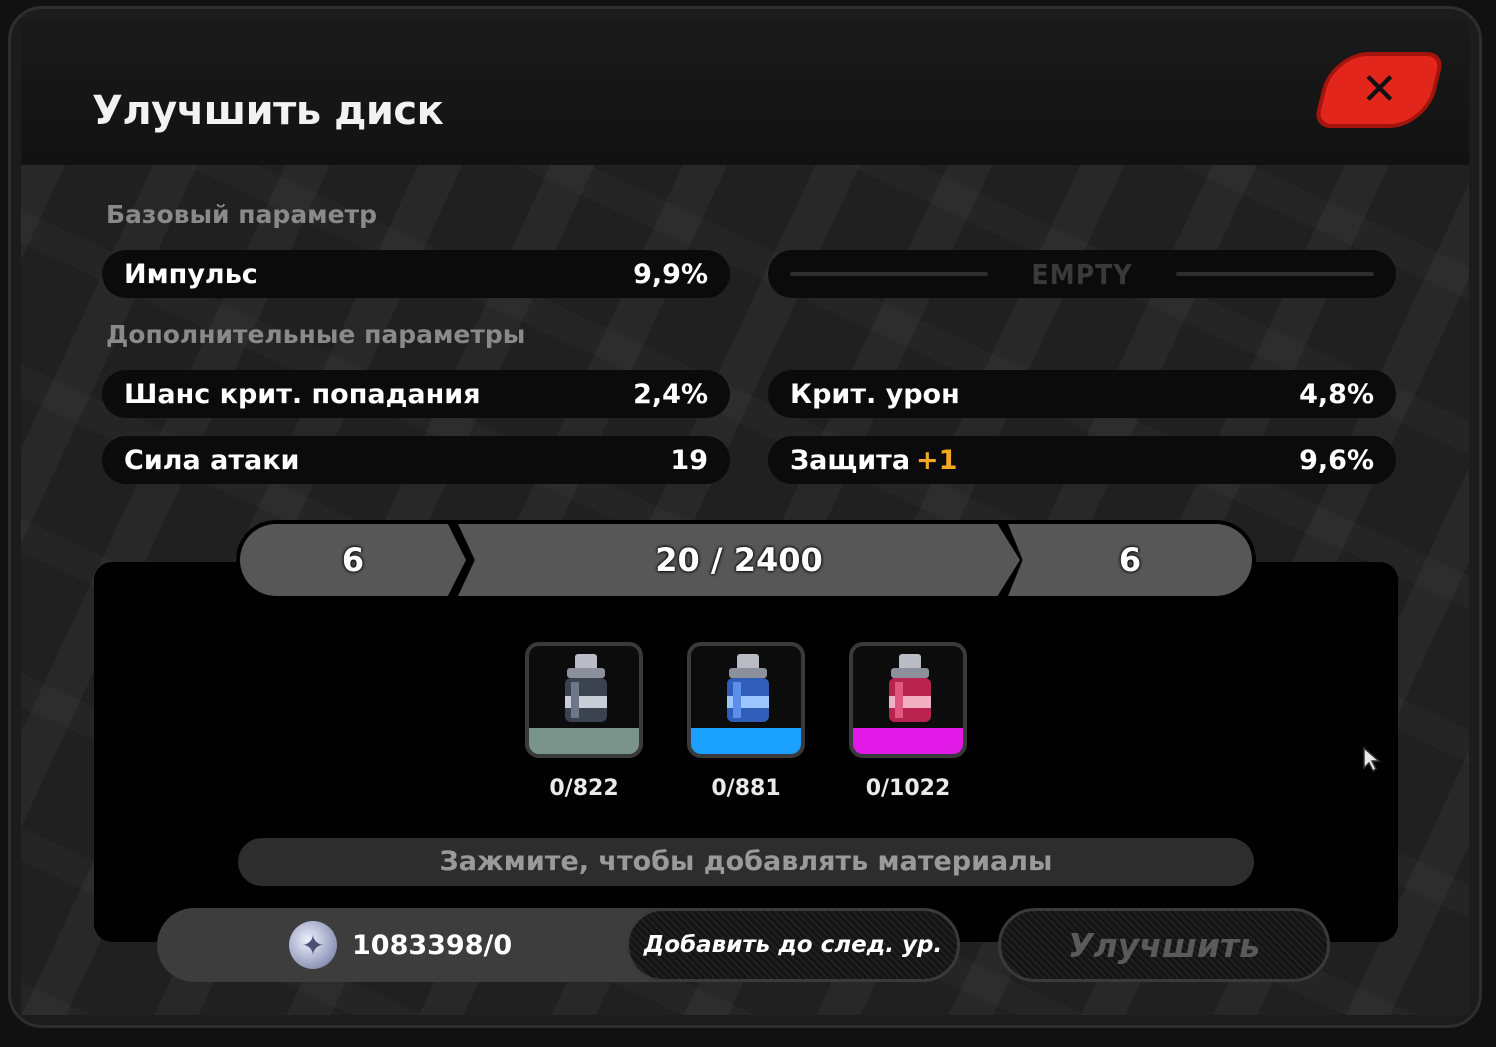 The width and height of the screenshot is (1496, 1047). I want to click on material-count: 0/1022, so click(908, 788).